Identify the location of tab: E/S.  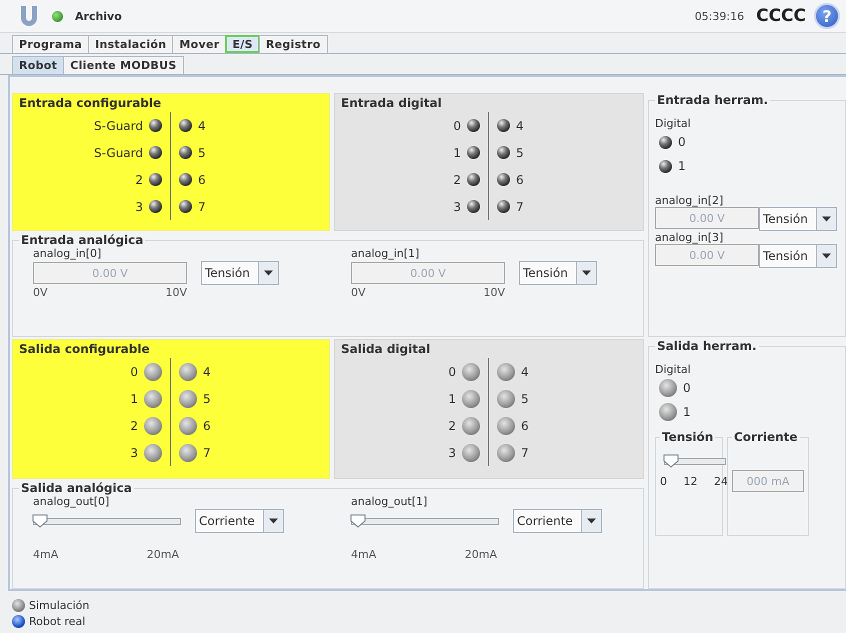
(242, 44).